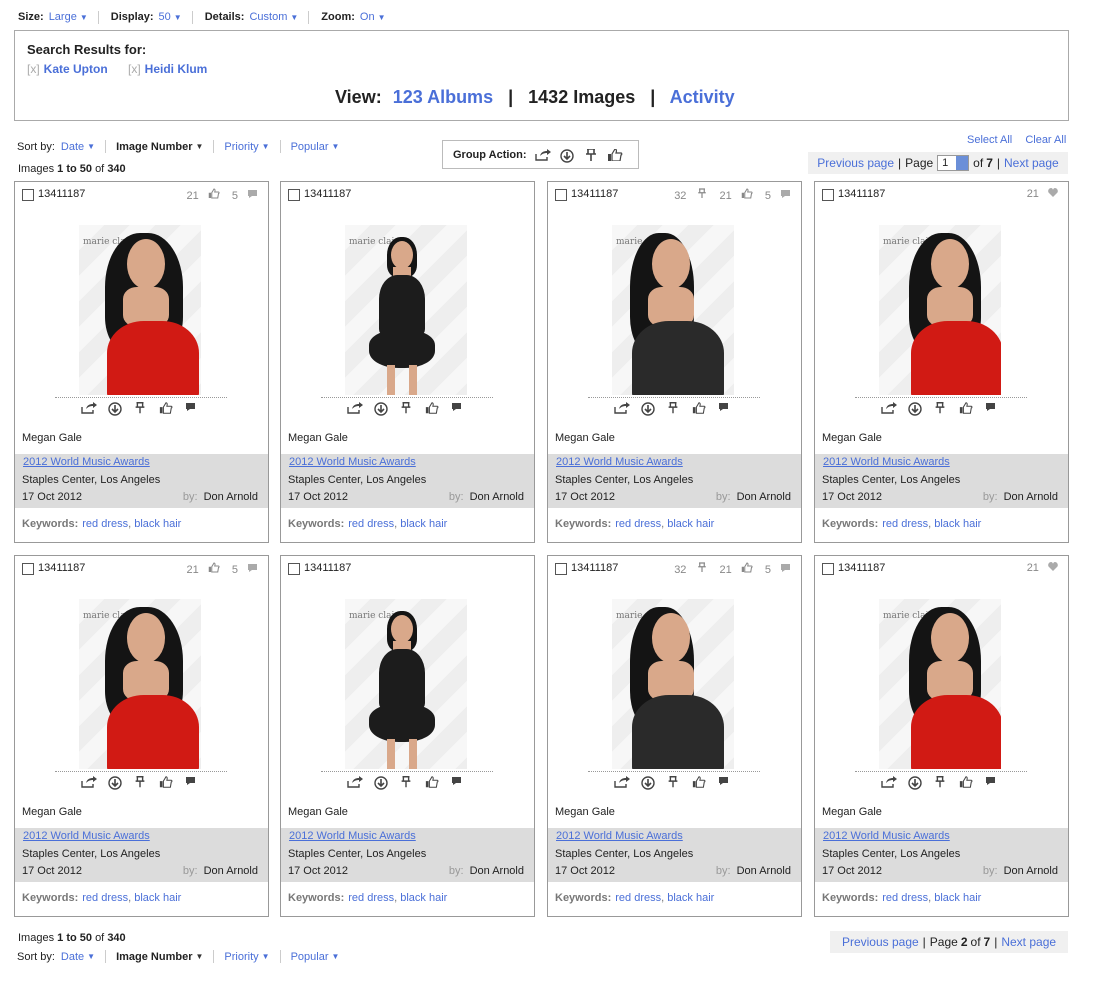 This screenshot has height=983, width=1113. I want to click on sort-image-number-label: Image Number, so click(154, 147).